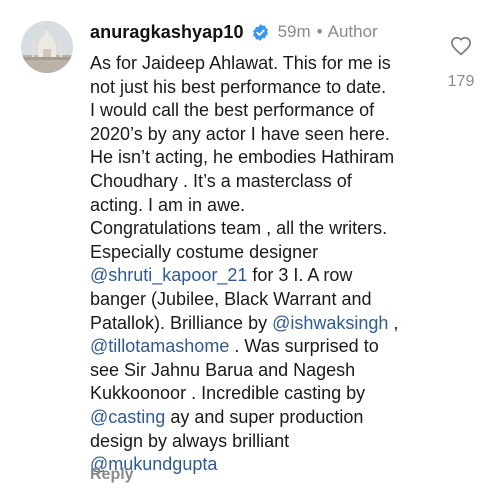 The width and height of the screenshot is (500, 500). What do you see at coordinates (304, 346) in the screenshot?
I see `comment-text-segment: . Was surprised to` at bounding box center [304, 346].